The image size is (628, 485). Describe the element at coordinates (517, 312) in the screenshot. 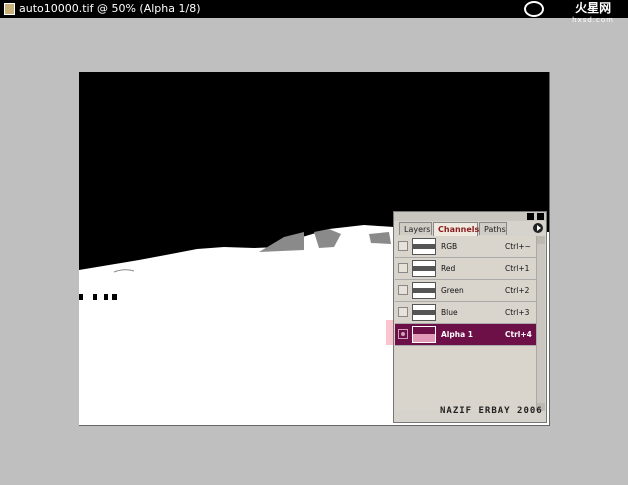

I see `channel-shortcut: Ctrl+3` at that location.